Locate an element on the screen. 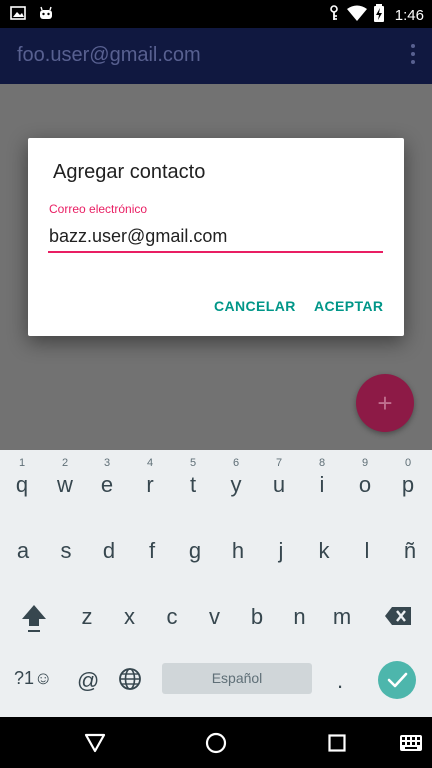 Image resolution: width=432 pixels, height=768 pixels. key-hint: 0 is located at coordinates (408, 463).